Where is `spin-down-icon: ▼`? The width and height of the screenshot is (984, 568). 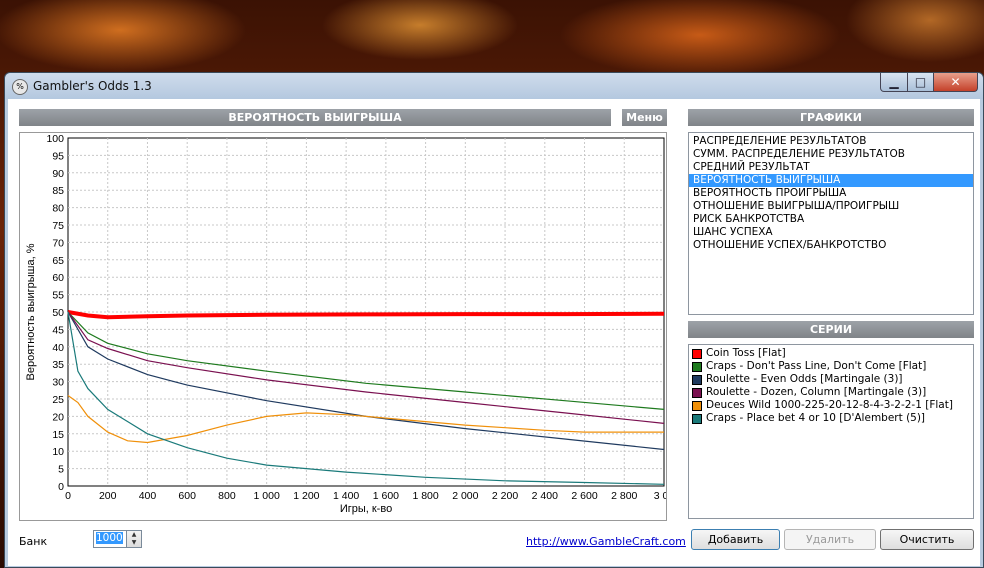
spin-down-icon: ▼ is located at coordinates (134, 542).